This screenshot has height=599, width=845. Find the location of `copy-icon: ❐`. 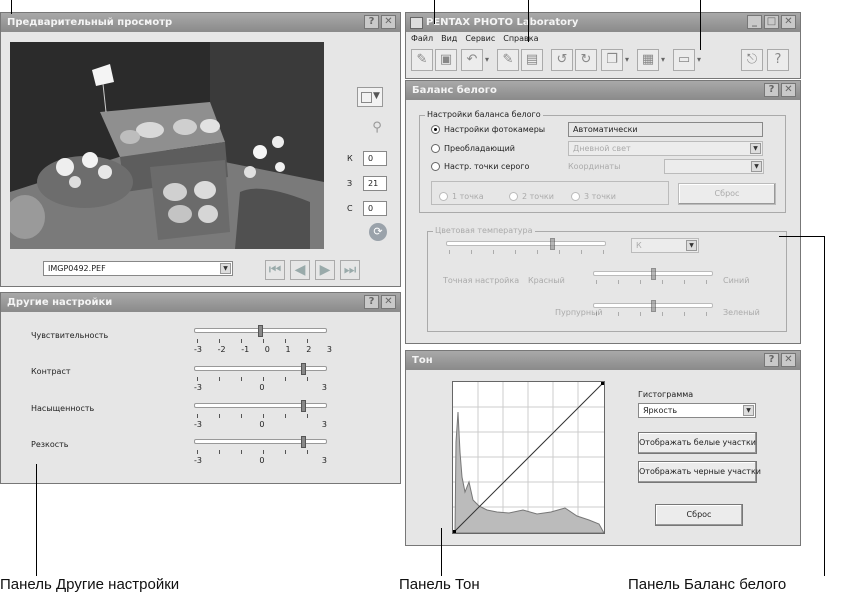

copy-icon: ❐ is located at coordinates (612, 60).